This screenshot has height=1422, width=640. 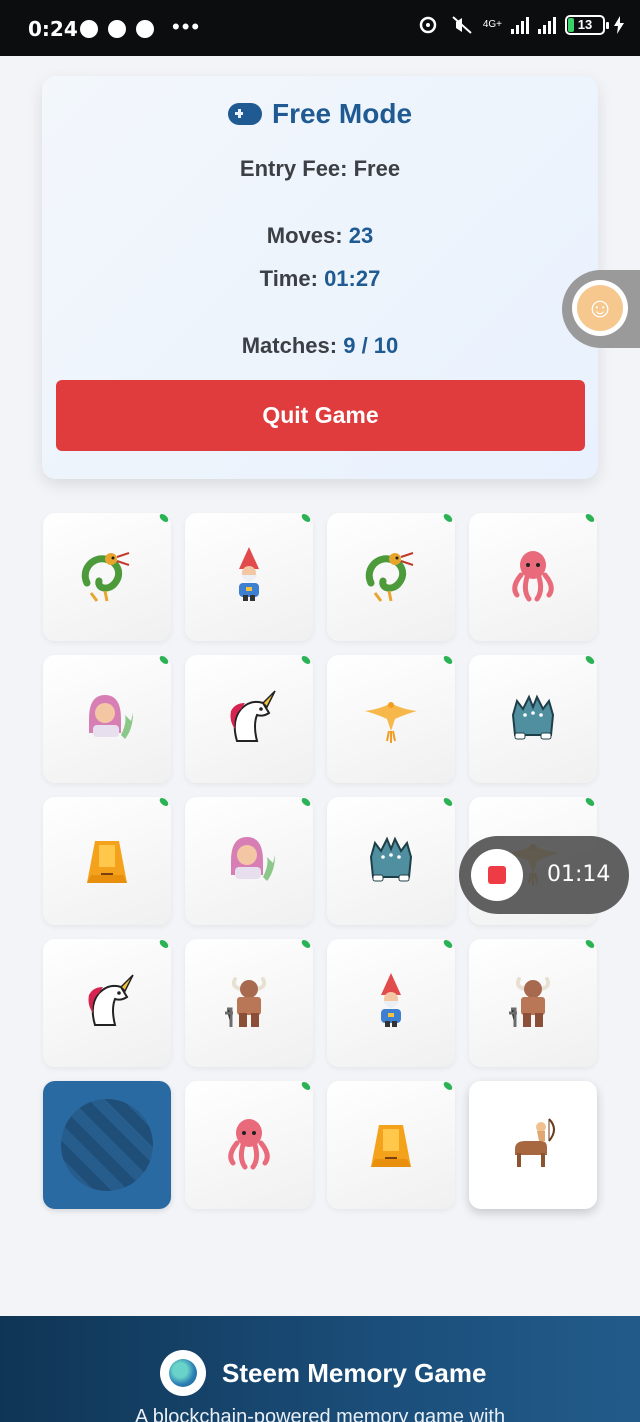 I want to click on network-type: 4G+, so click(x=492, y=24).